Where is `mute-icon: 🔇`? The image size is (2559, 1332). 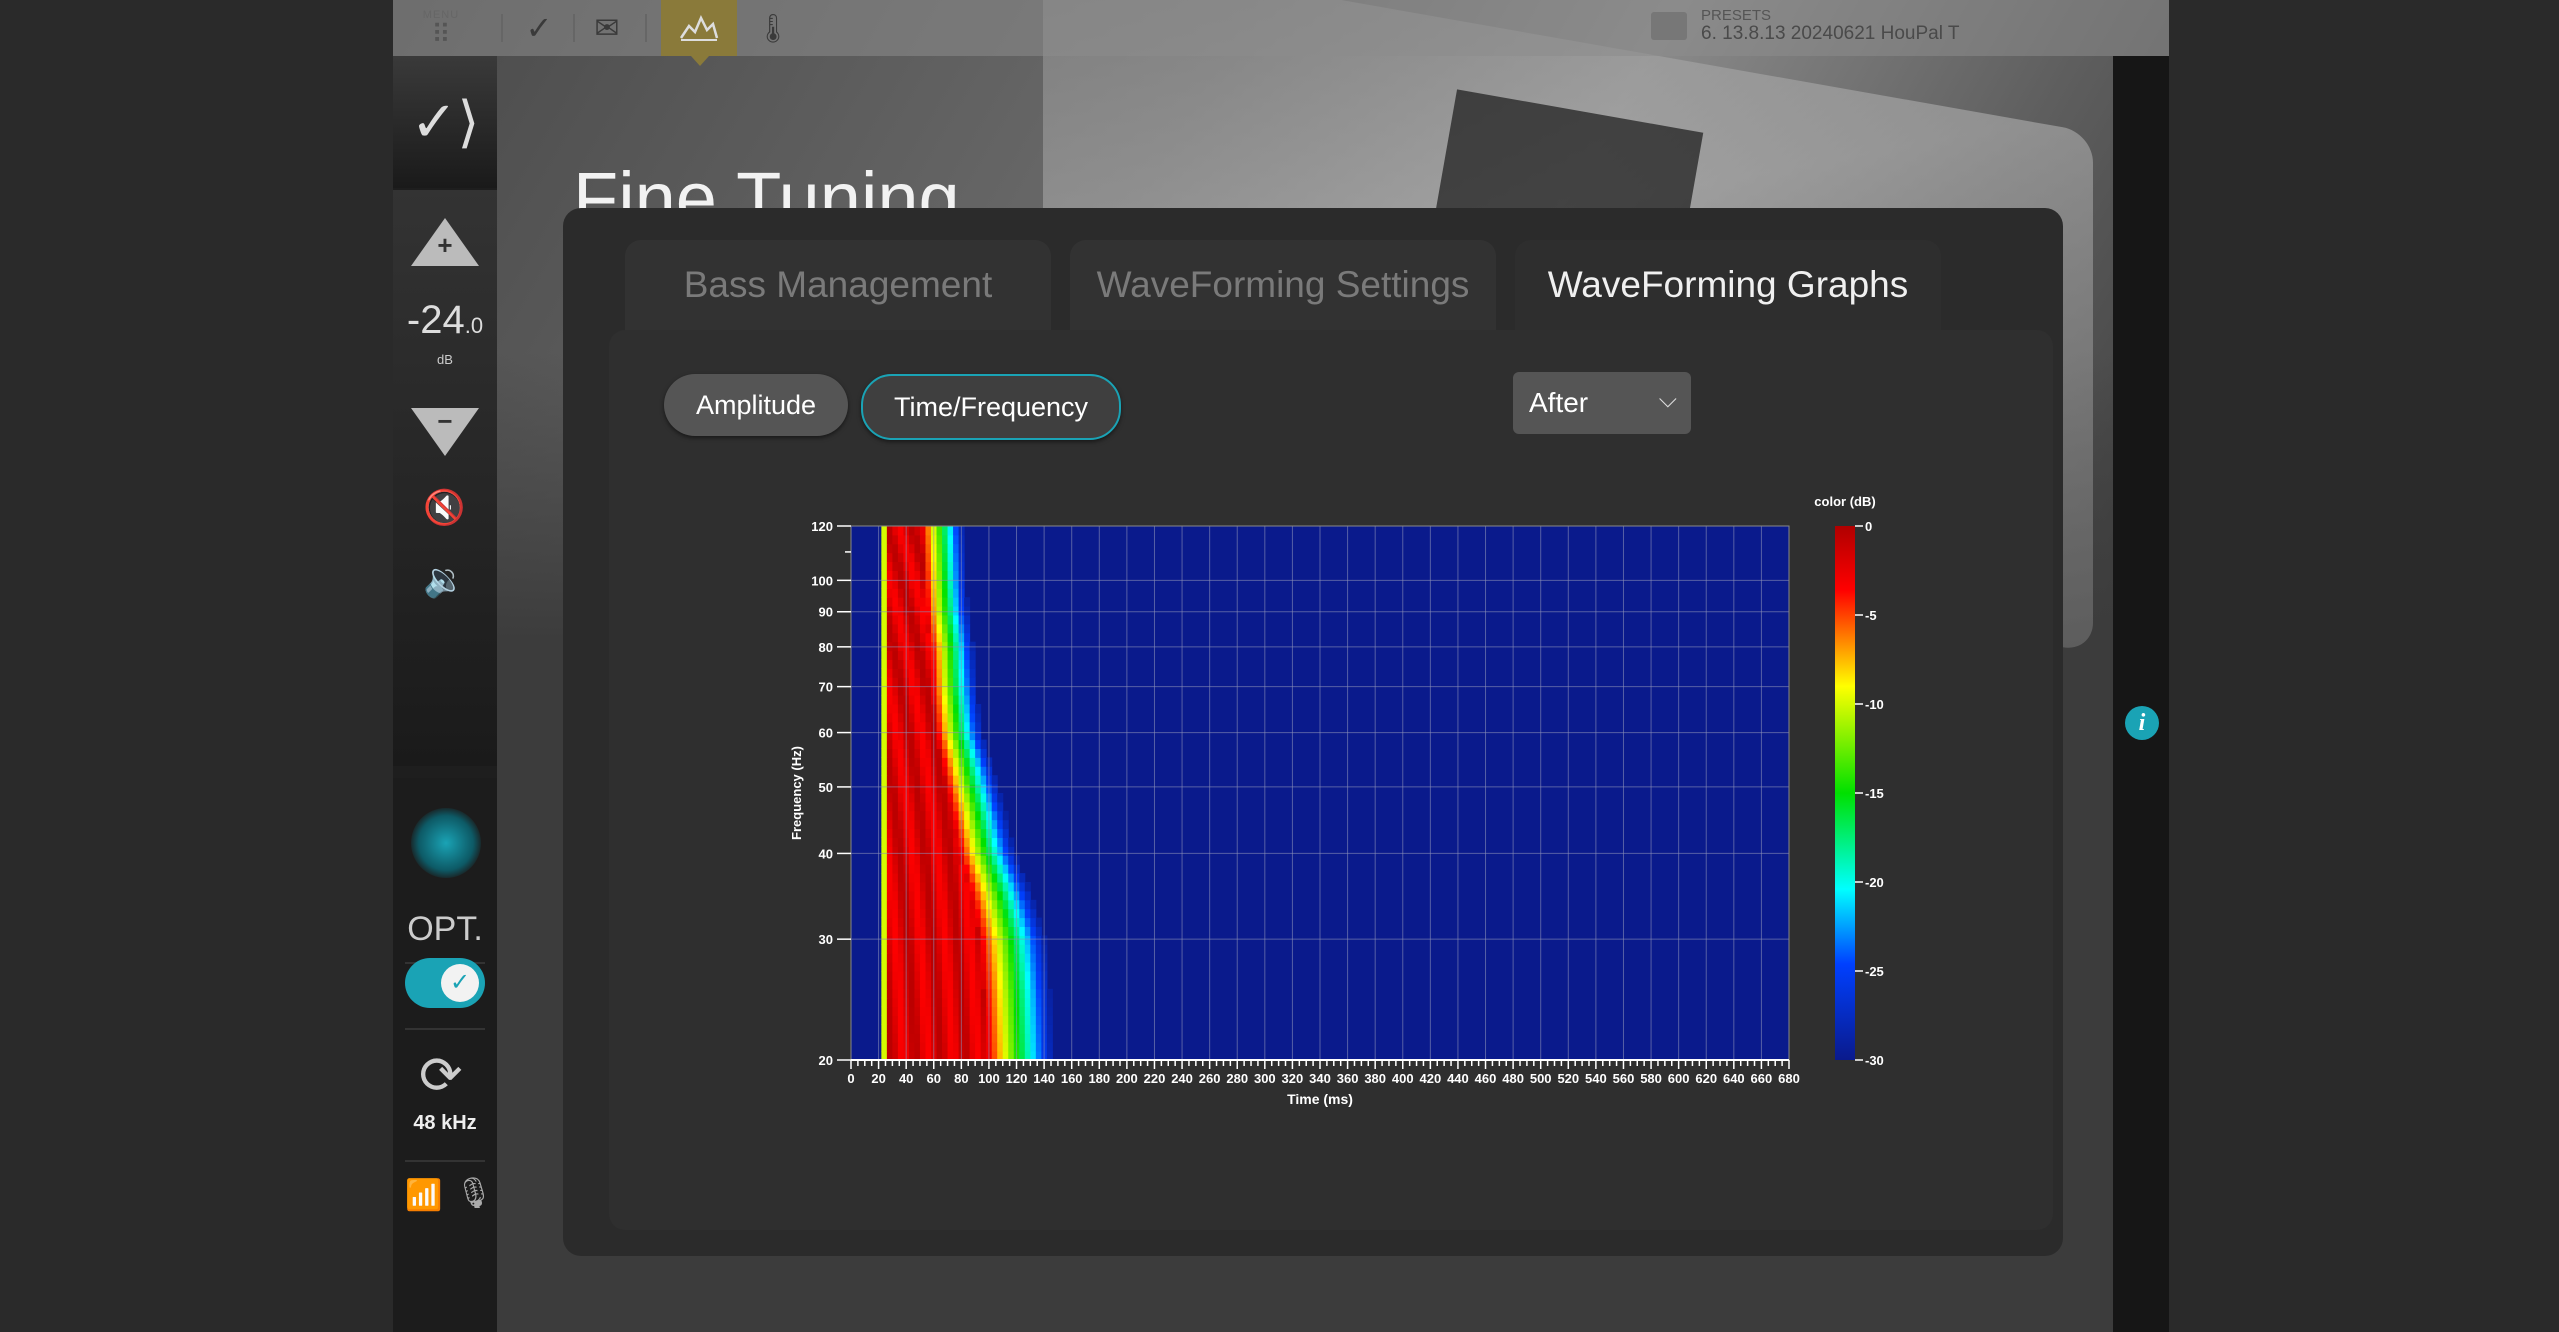
mute-icon: 🔇 is located at coordinates (444, 508).